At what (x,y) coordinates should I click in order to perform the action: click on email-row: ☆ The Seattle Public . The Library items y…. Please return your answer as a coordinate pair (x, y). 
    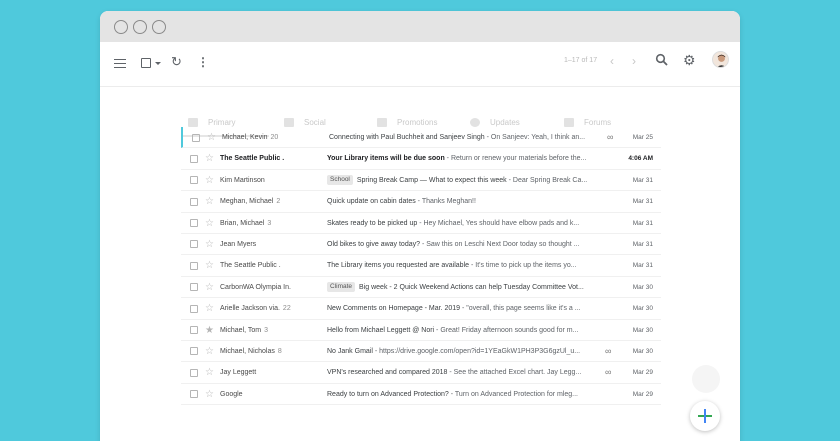
    Looking at the image, I should click on (421, 266).